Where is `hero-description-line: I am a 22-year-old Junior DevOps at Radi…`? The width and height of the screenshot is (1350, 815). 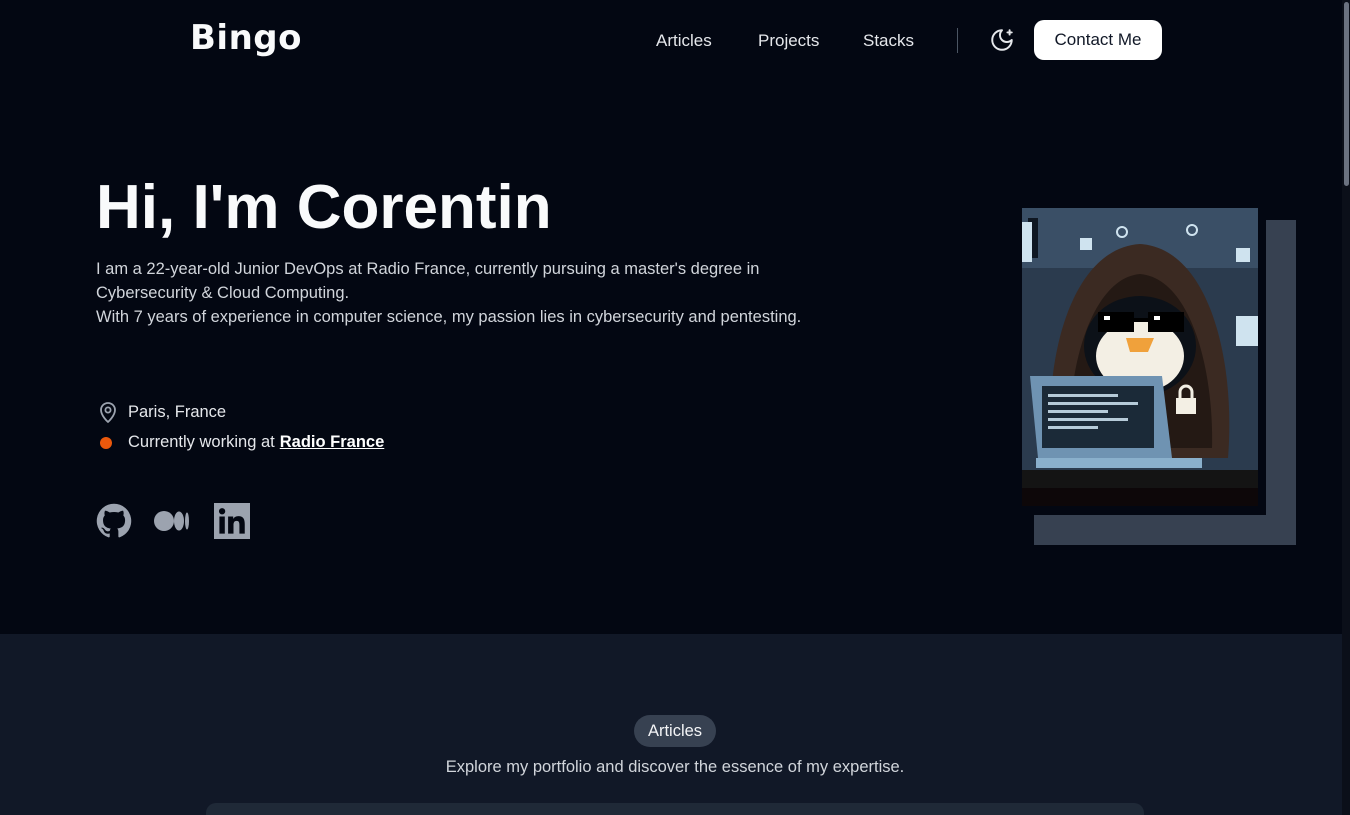
hero-description-line: I am a 22-year-old Junior DevOps at Radi… is located at coordinates (428, 281).